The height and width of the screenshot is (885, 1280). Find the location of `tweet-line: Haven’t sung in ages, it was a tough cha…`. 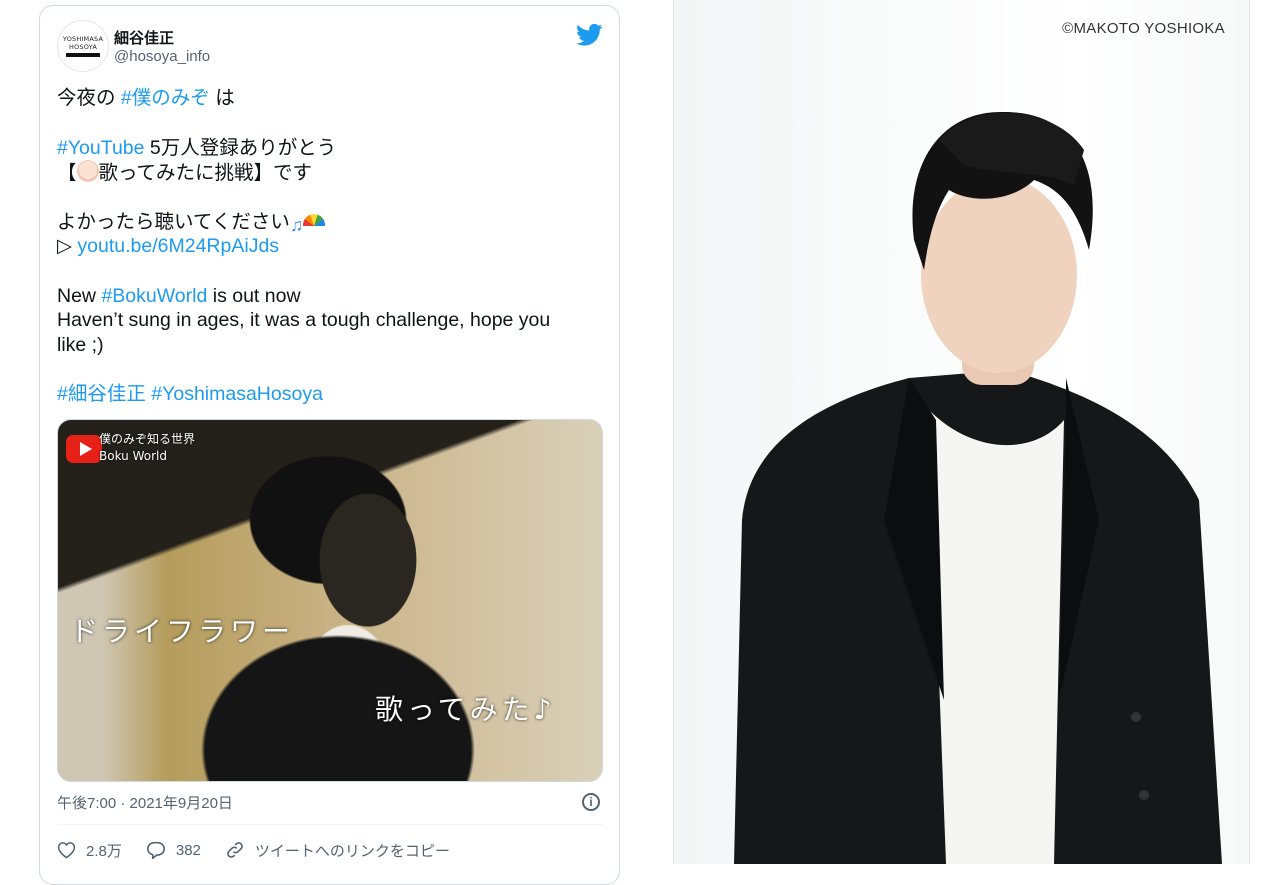

tweet-line: Haven’t sung in ages, it was a tough cha… is located at coordinates (329, 320).